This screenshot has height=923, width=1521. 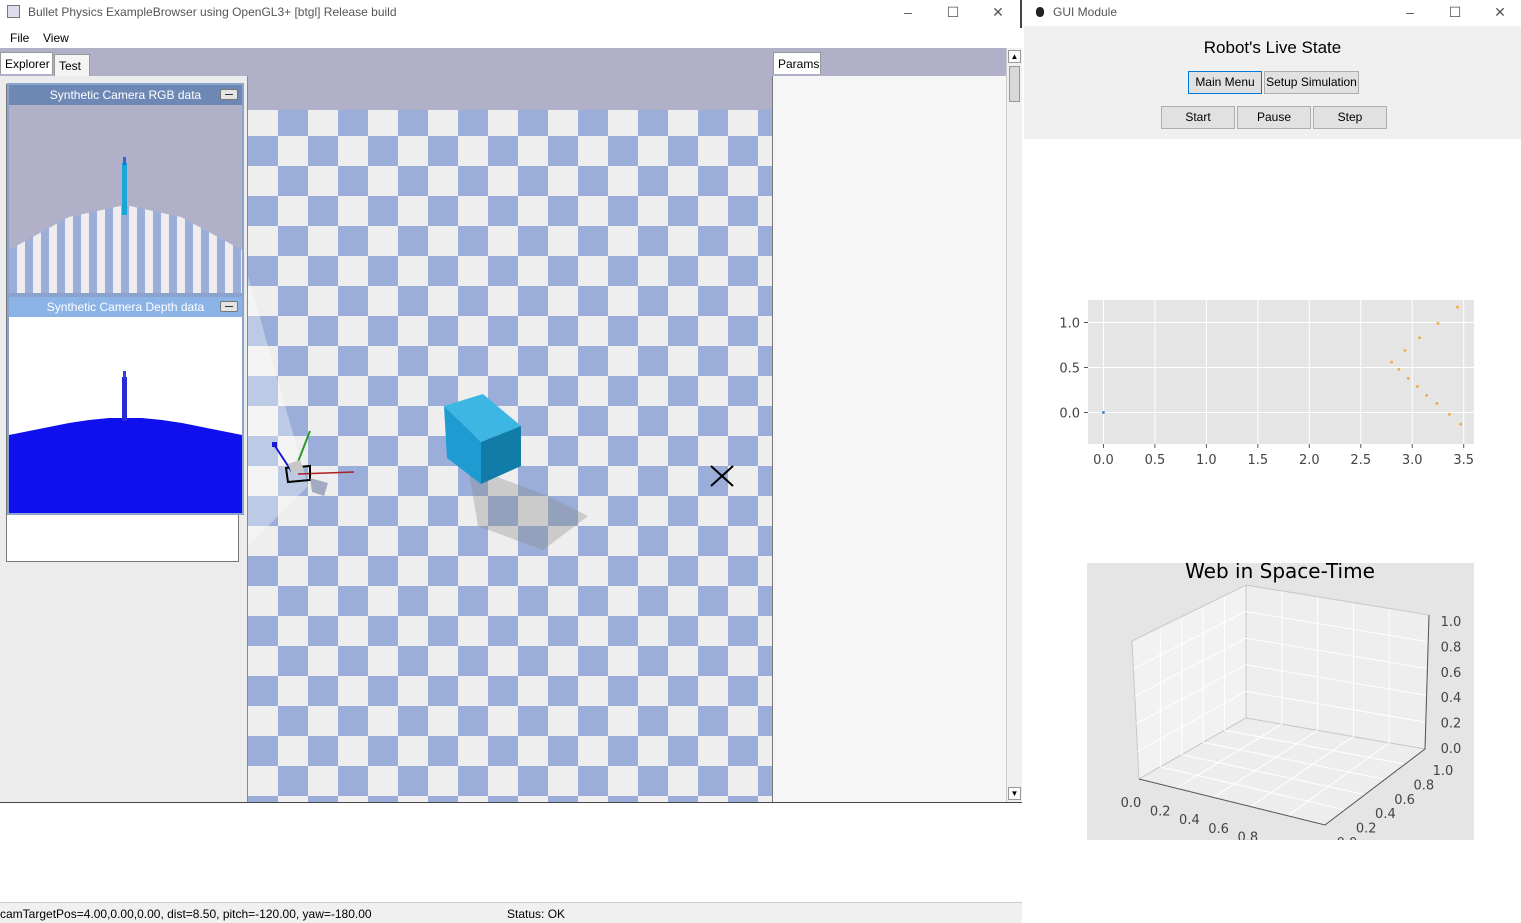 I want to click on tab-explorer: Explorer, so click(x=26, y=63).